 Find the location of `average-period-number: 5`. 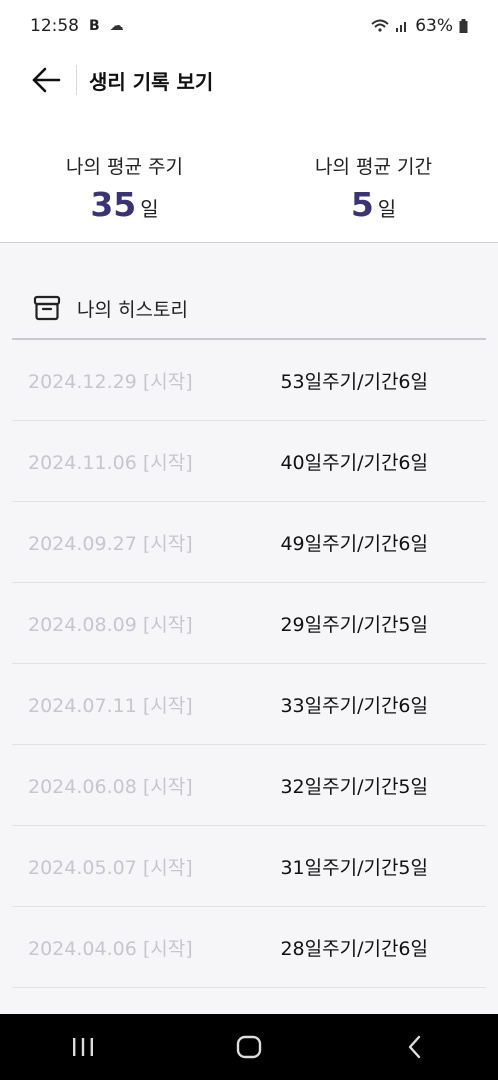

average-period-number: 5 is located at coordinates (362, 204).